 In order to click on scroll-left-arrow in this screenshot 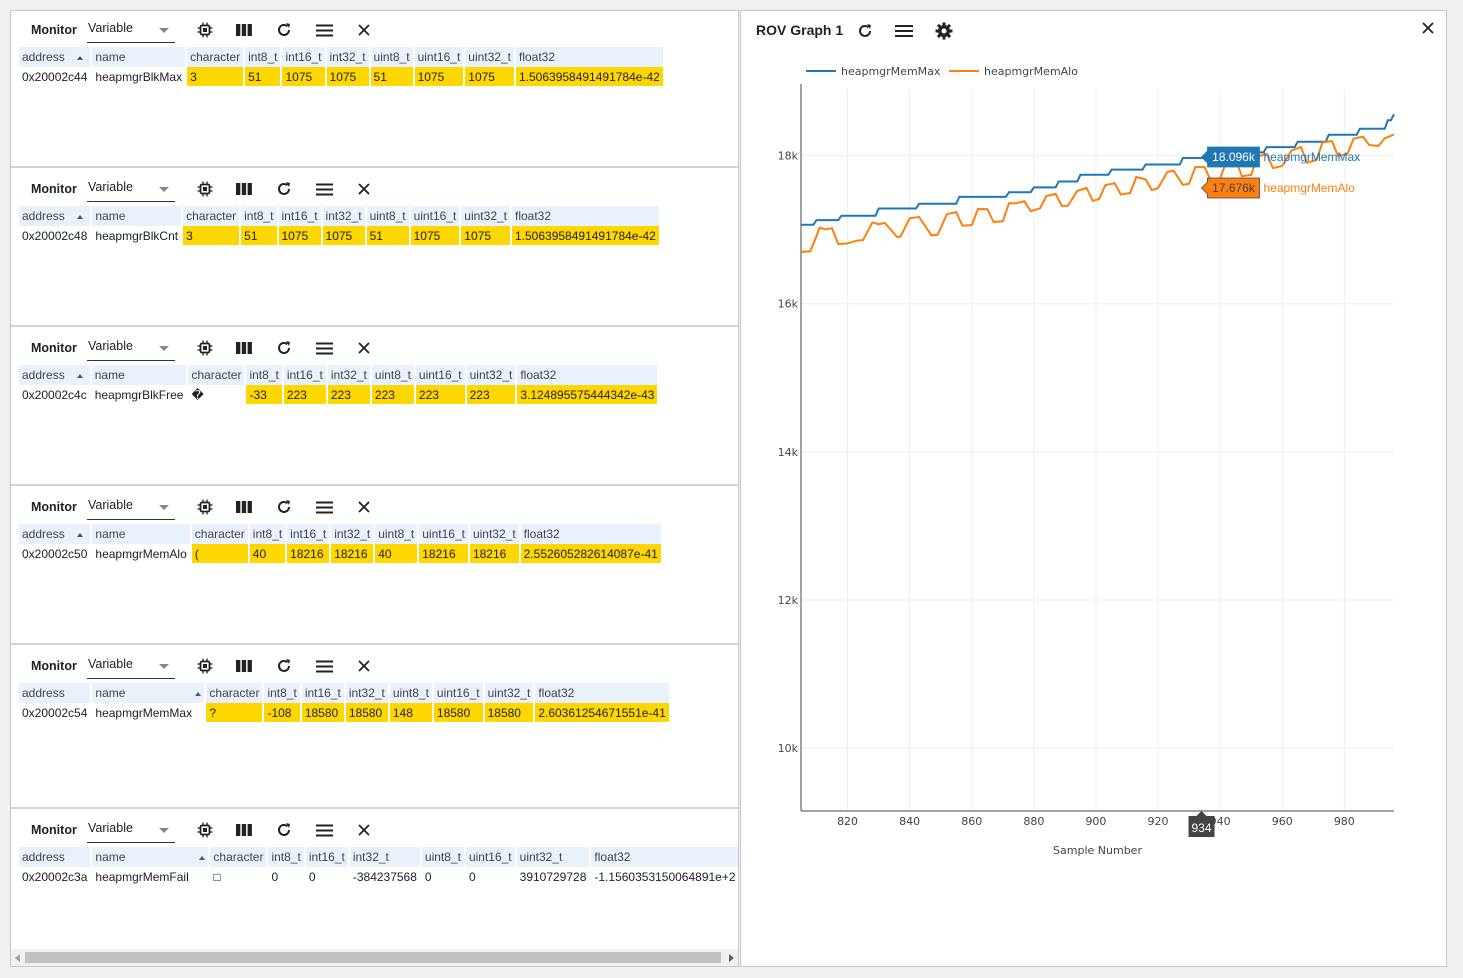, I will do `click(17, 958)`.